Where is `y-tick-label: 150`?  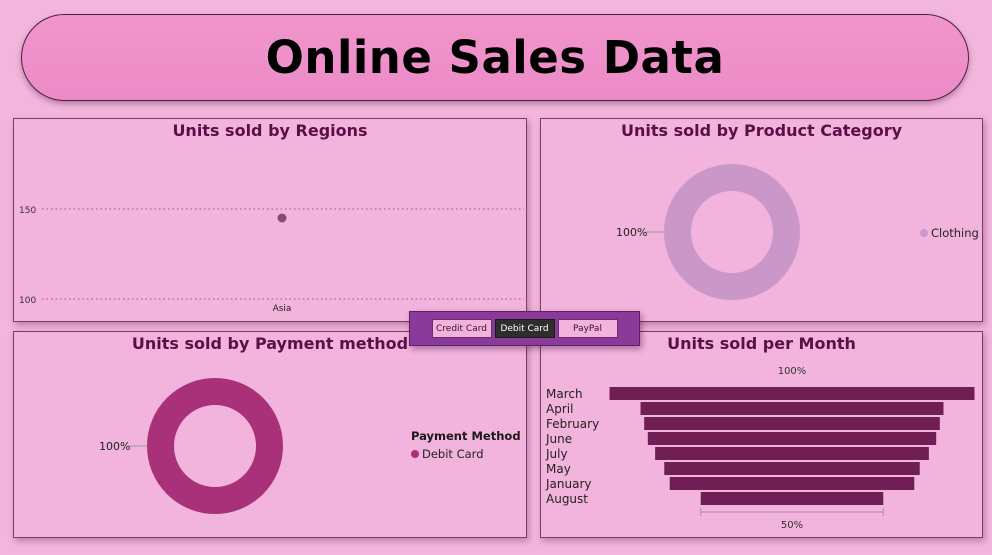
y-tick-label: 150 is located at coordinates (27, 211).